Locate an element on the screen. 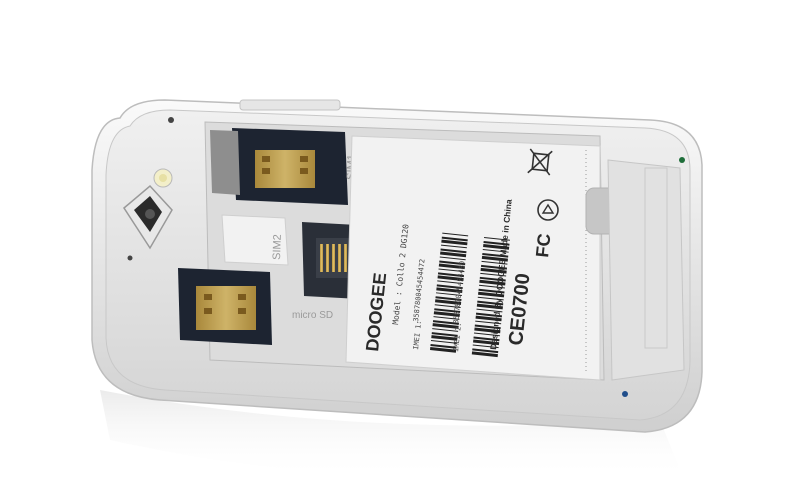 Image resolution: width=800 pixels, height=500 pixels. sticker-fc-mark: FC is located at coordinates (543, 245).